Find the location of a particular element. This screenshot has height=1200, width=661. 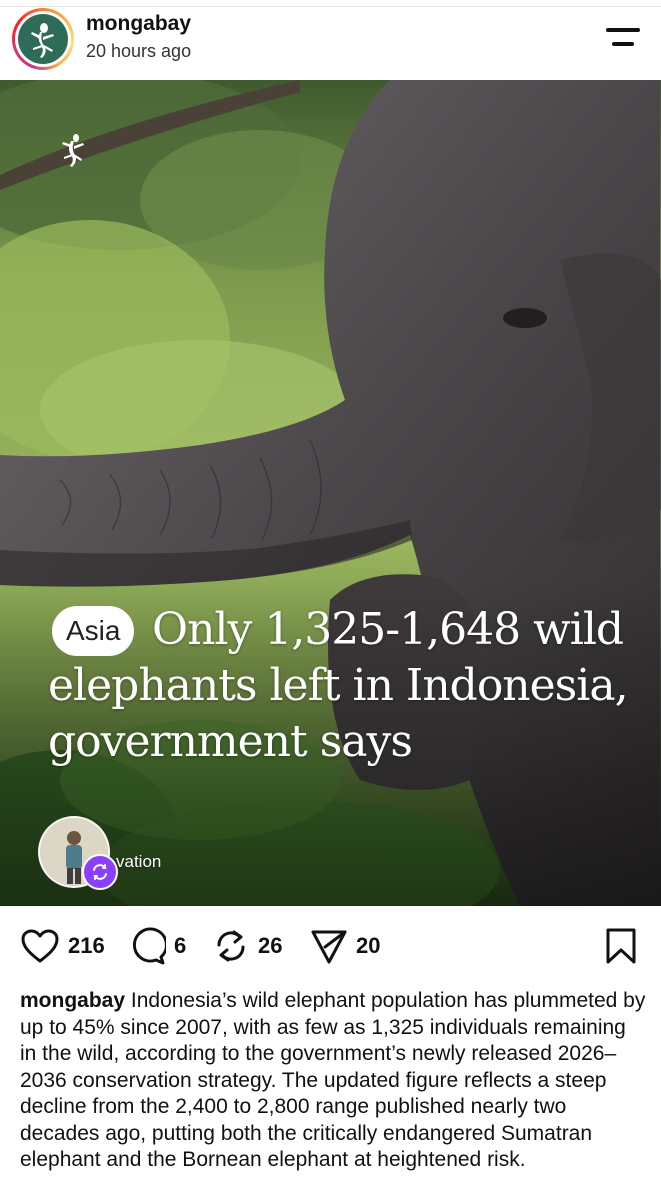

gecko-logo-icon is located at coordinates (43, 39).